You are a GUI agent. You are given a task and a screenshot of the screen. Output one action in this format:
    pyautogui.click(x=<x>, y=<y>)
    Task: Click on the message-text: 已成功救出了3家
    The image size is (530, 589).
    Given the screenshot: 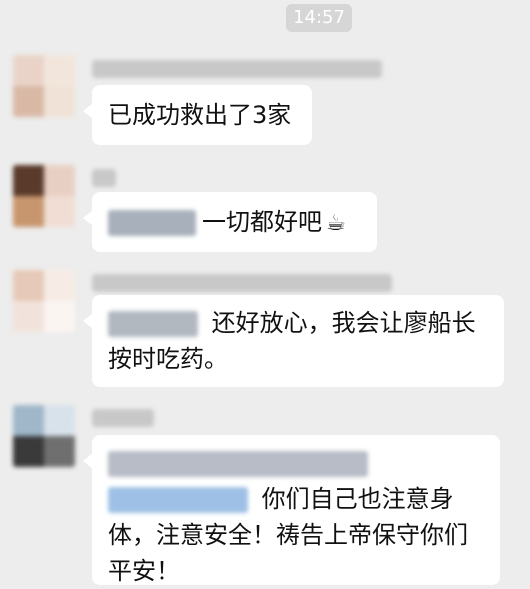 What is the action you would take?
    pyautogui.click(x=200, y=115)
    